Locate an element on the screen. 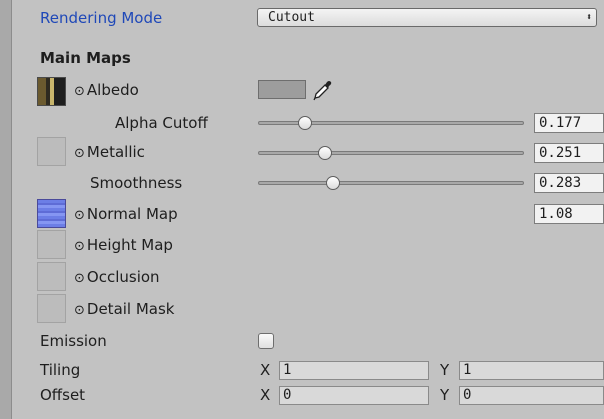 This screenshot has width=604, height=419. detail-mask-target-icon: ⊙ is located at coordinates (79, 310).